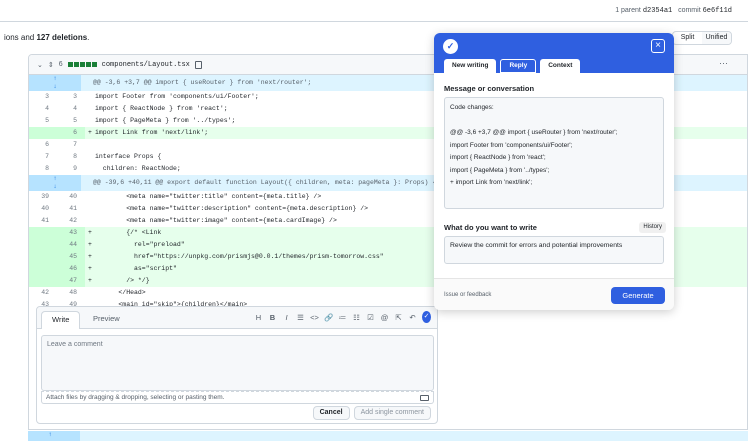 This screenshot has width=748, height=441. Describe the element at coordinates (71, 197) in the screenshot. I see `new-line-number: 40` at that location.